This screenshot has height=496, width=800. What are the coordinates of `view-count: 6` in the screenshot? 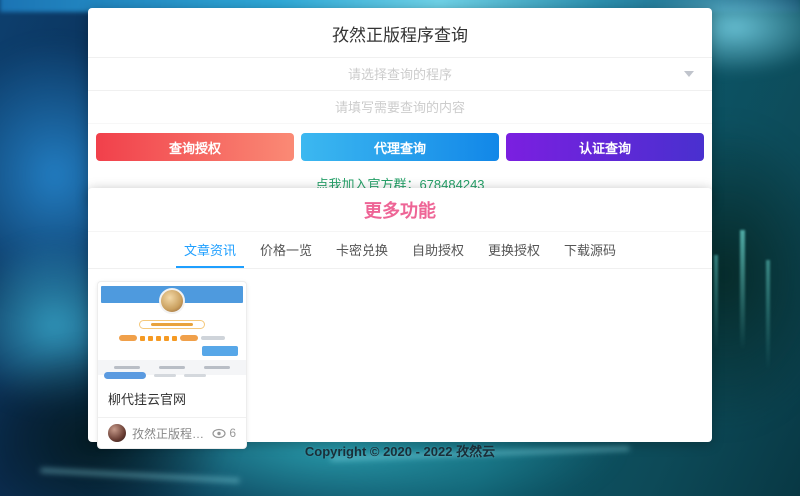 It's located at (224, 433).